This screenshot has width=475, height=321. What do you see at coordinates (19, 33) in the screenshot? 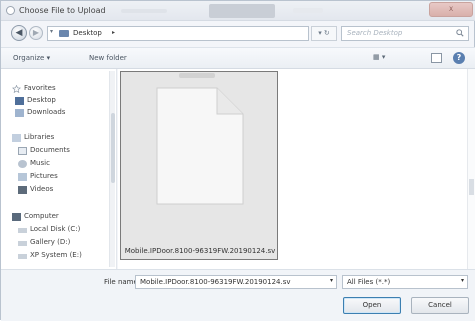
I see `back-button: ◀` at bounding box center [19, 33].